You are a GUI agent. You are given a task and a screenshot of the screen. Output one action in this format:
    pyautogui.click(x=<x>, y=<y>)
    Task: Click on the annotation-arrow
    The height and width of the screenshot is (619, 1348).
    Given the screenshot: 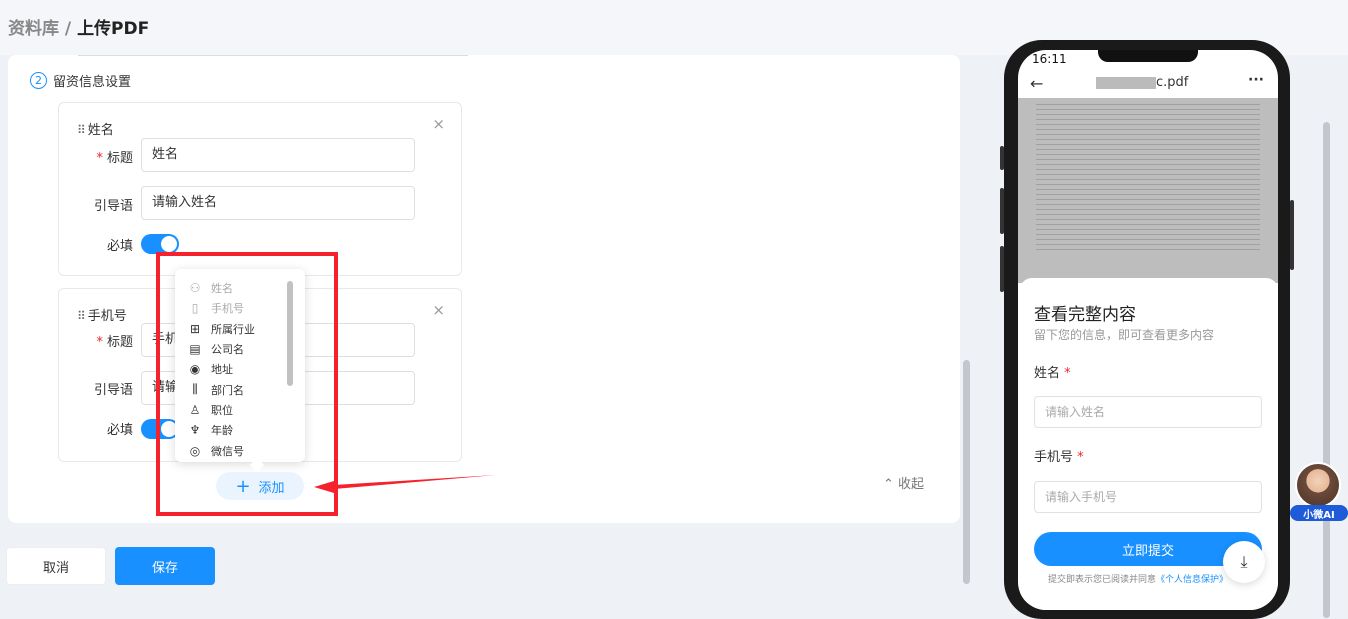 What is the action you would take?
    pyautogui.click(x=405, y=484)
    